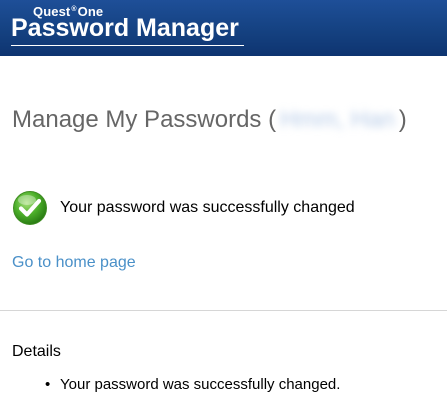  I want to click on brand-title: Password Manager, so click(125, 28).